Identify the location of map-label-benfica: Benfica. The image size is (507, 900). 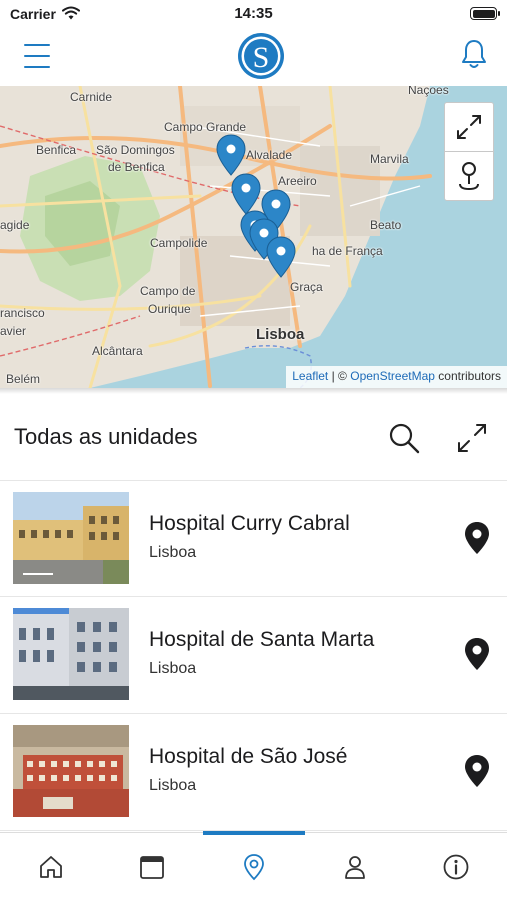
(56, 150).